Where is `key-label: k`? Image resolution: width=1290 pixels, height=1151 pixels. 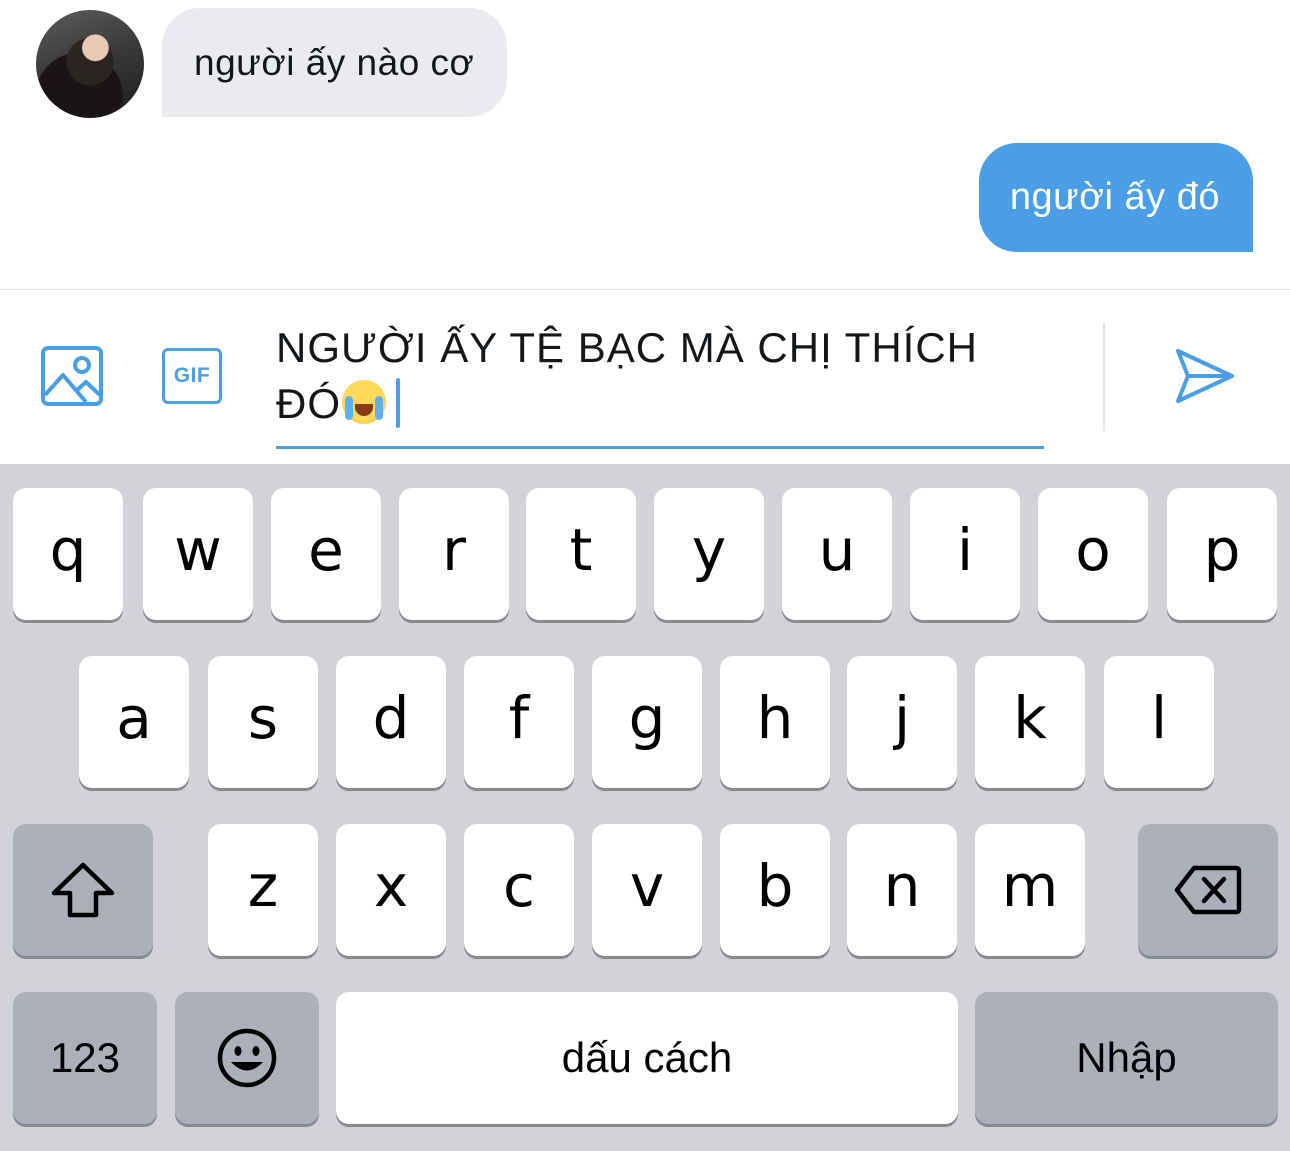 key-label: k is located at coordinates (1030, 718).